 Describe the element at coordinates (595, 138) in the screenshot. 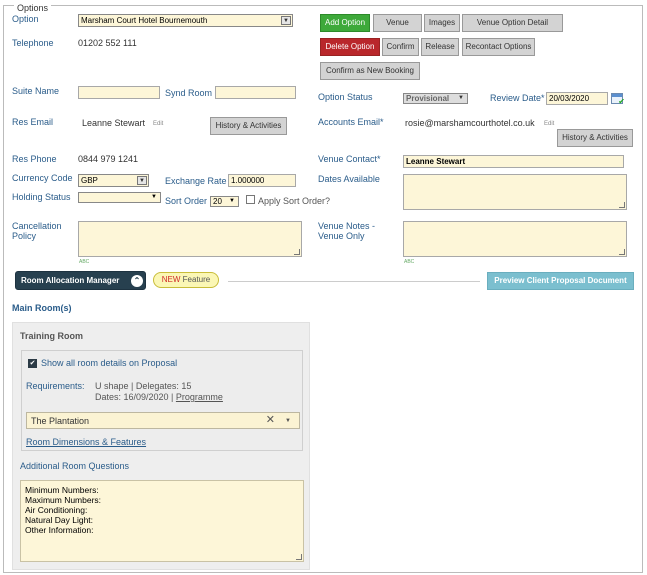

I see `history-activities-right-button: History & Activities` at that location.